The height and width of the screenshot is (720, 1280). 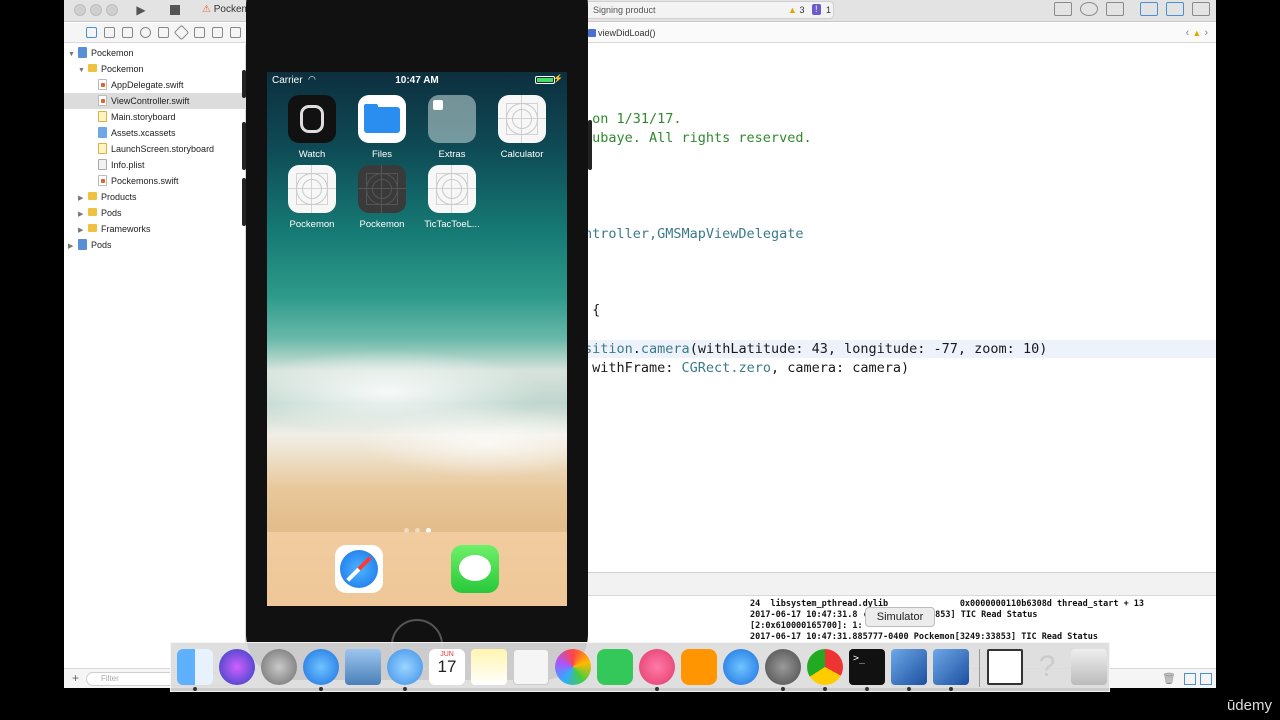 What do you see at coordinates (806, 626) in the screenshot?
I see `console-line: [2:0x610000165700]: 1:` at bounding box center [806, 626].